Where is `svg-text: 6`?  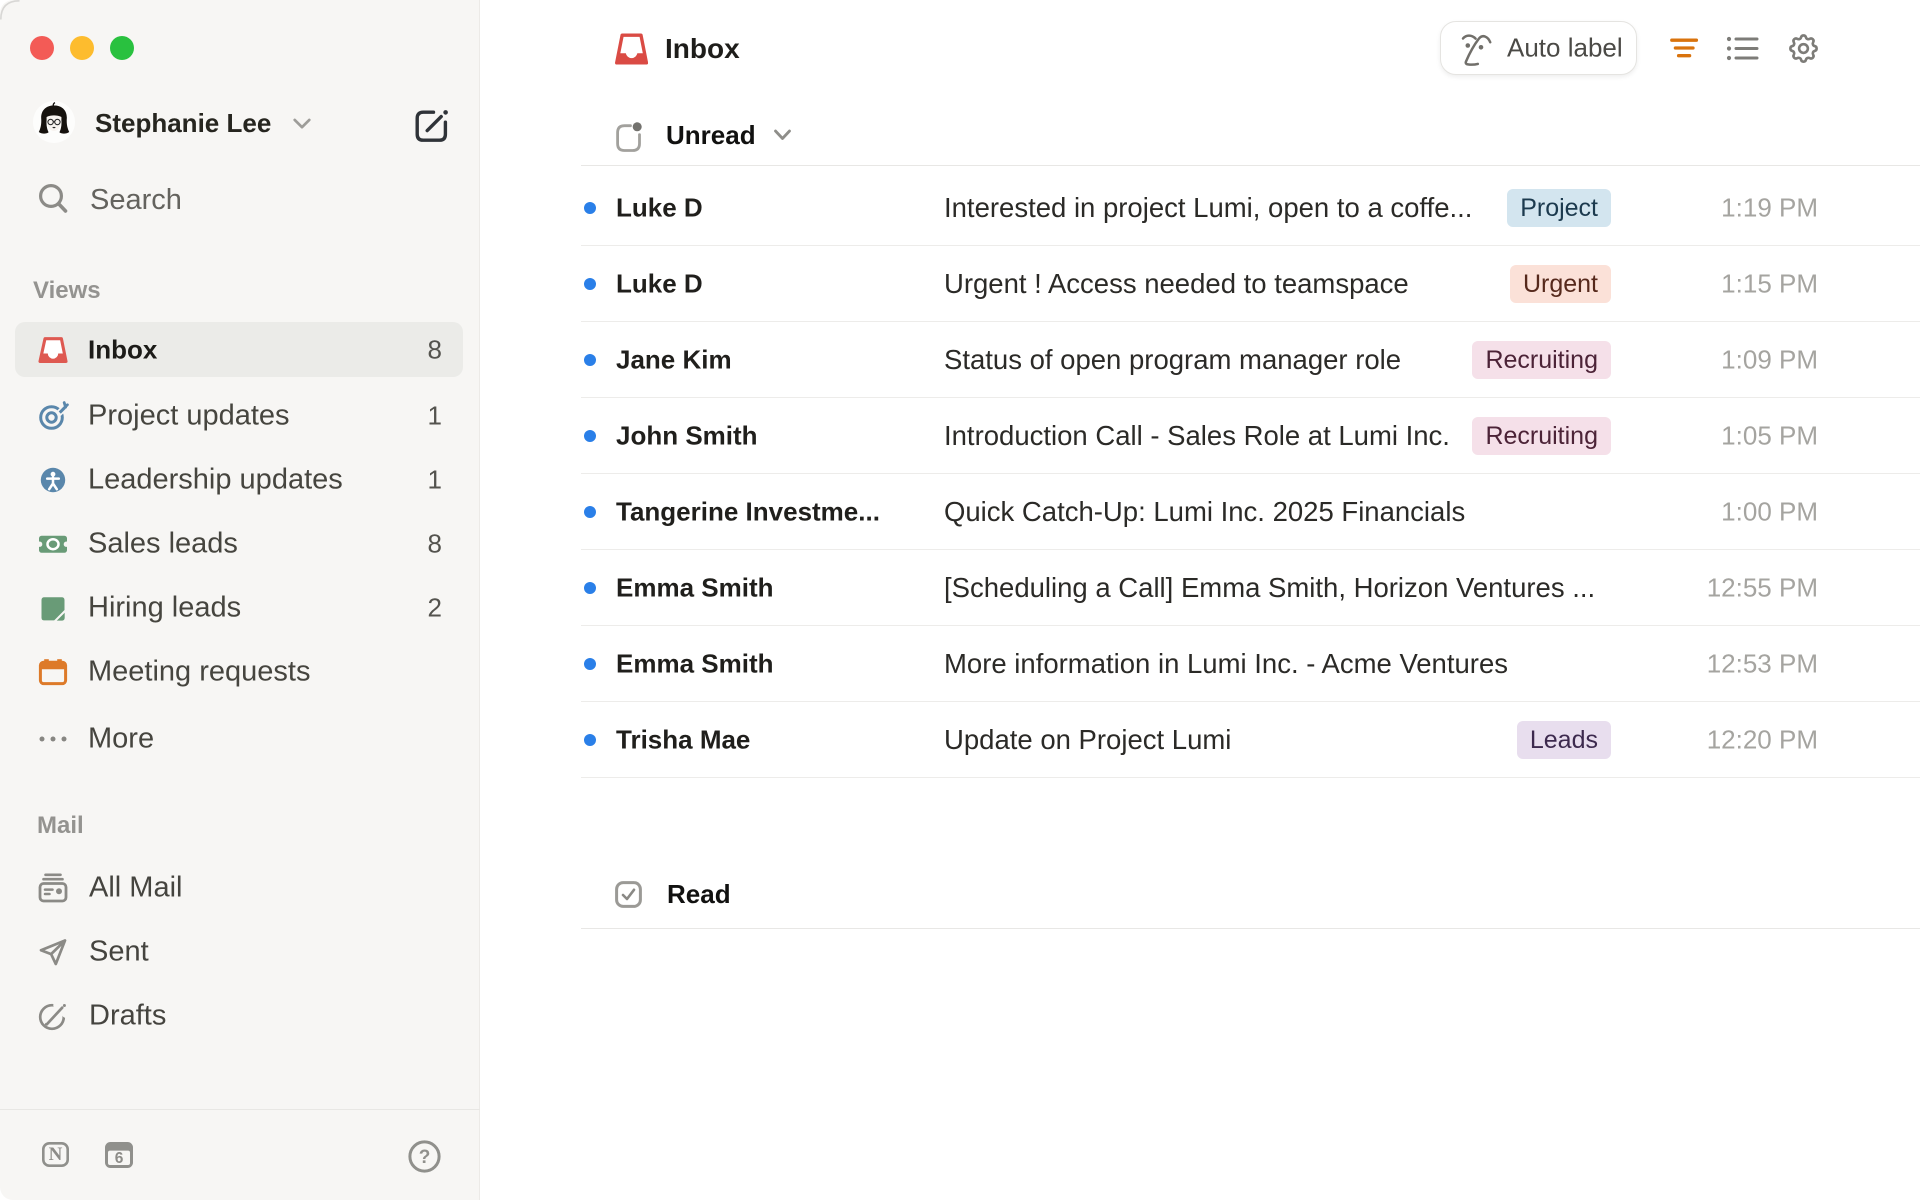
svg-text: 6 is located at coordinates (119, 1158).